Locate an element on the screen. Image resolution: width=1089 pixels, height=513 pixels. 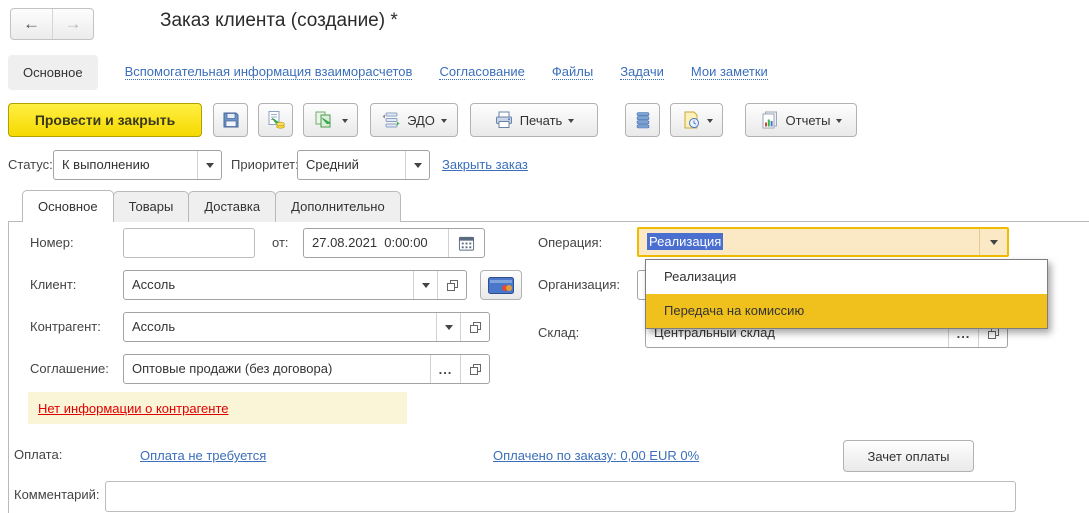
reports-chart-icon is located at coordinates (770, 120).